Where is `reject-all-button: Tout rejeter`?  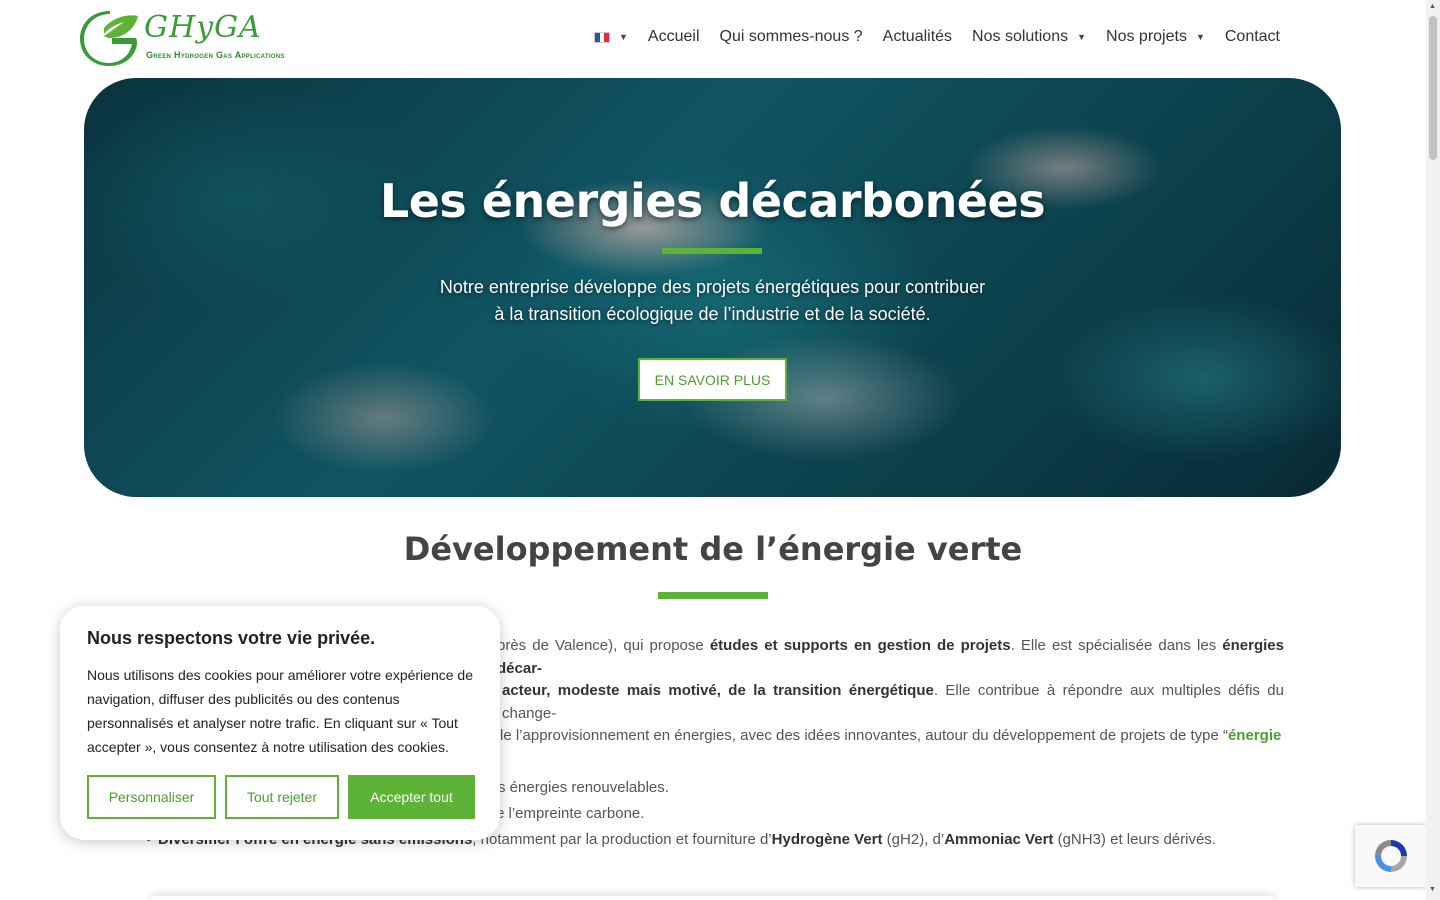
reject-all-button: Tout rejeter is located at coordinates (282, 797).